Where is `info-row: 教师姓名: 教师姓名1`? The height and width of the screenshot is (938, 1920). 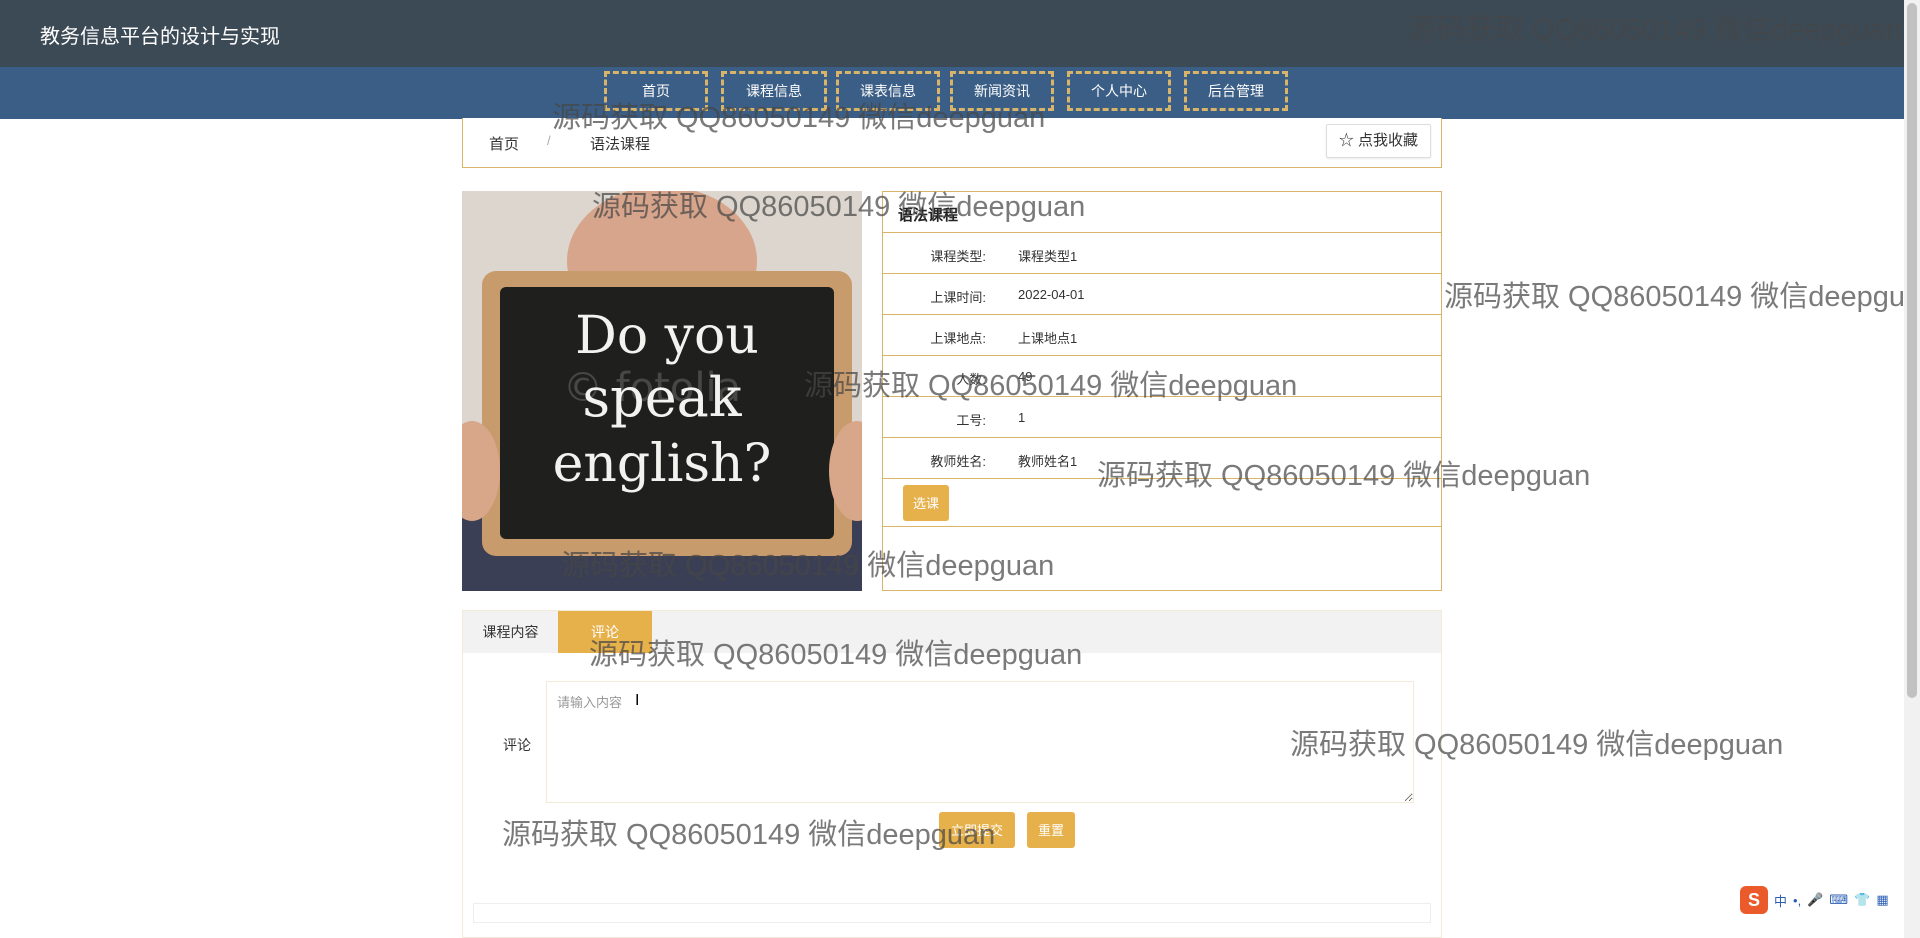 info-row: 教师姓名: 教师姓名1 is located at coordinates (1162, 458).